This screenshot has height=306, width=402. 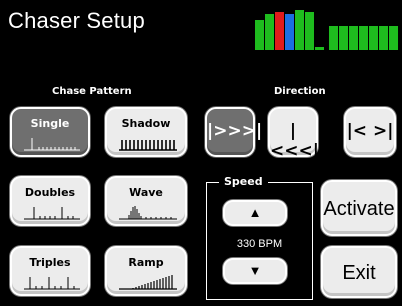 What do you see at coordinates (76, 20) in the screenshot?
I see `page-title: Chaser Setup` at bounding box center [76, 20].